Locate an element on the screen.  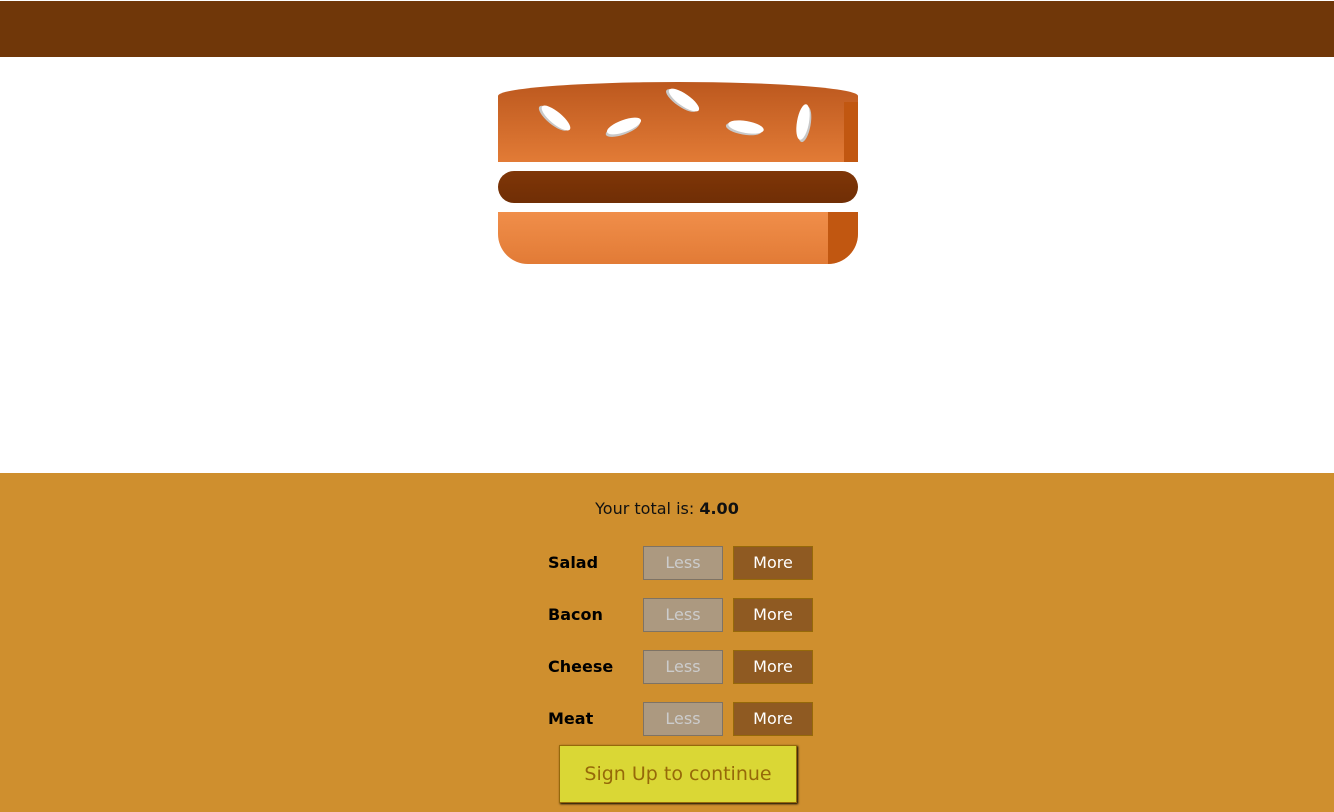
less-salad-button: Less is located at coordinates (683, 563).